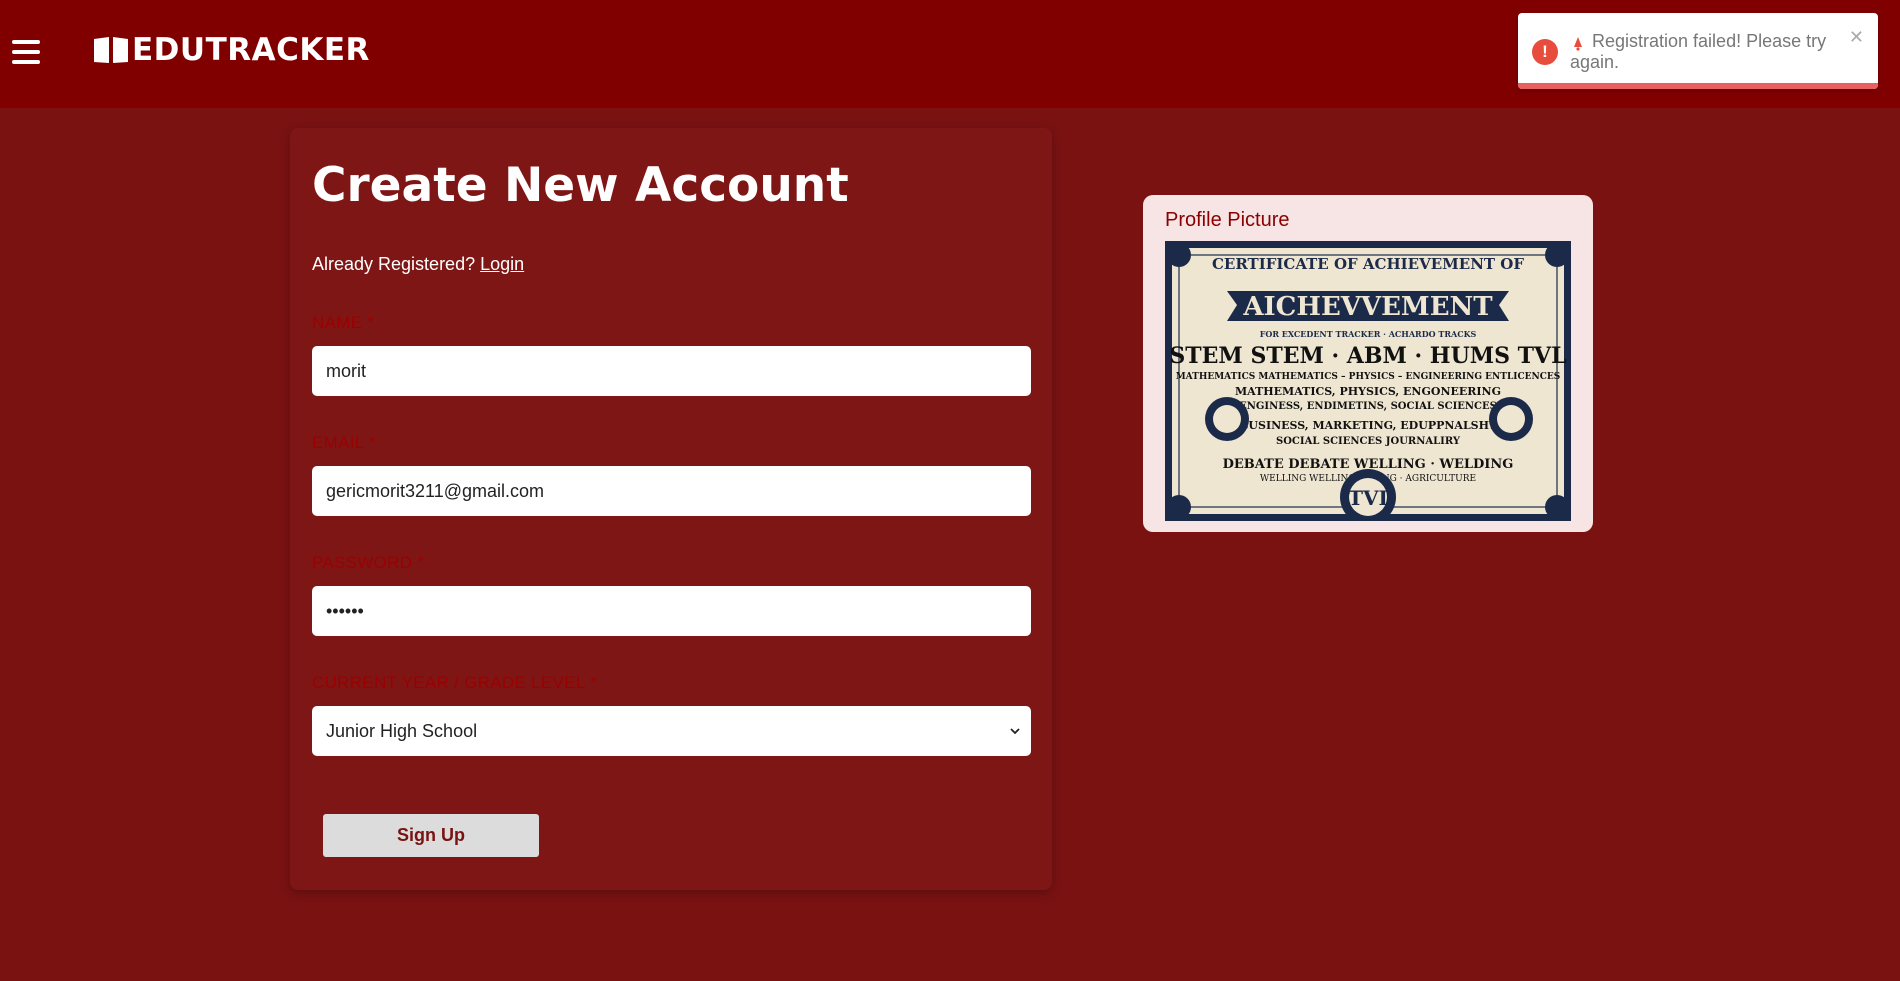 The height and width of the screenshot is (981, 1900). Describe the element at coordinates (346, 370) in the screenshot. I see `name-value: morit` at that location.